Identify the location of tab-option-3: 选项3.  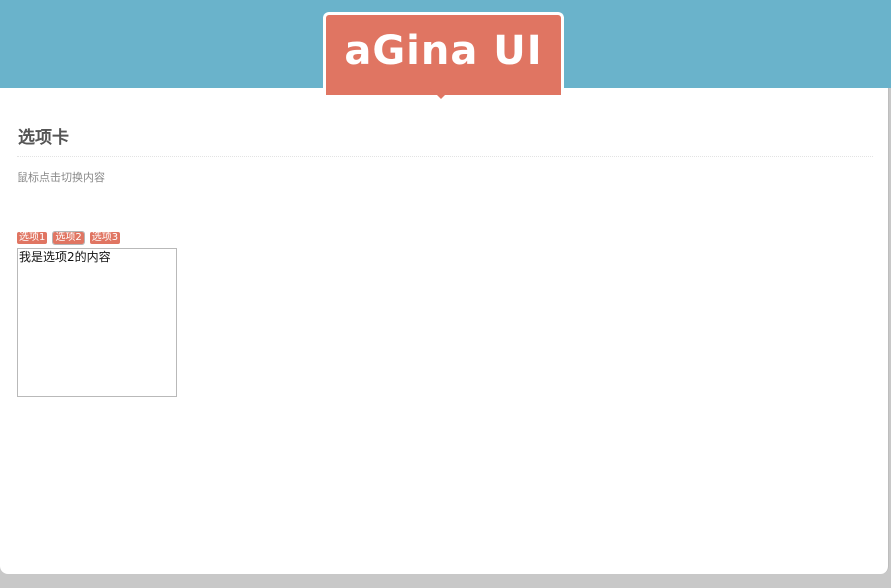
(105, 238).